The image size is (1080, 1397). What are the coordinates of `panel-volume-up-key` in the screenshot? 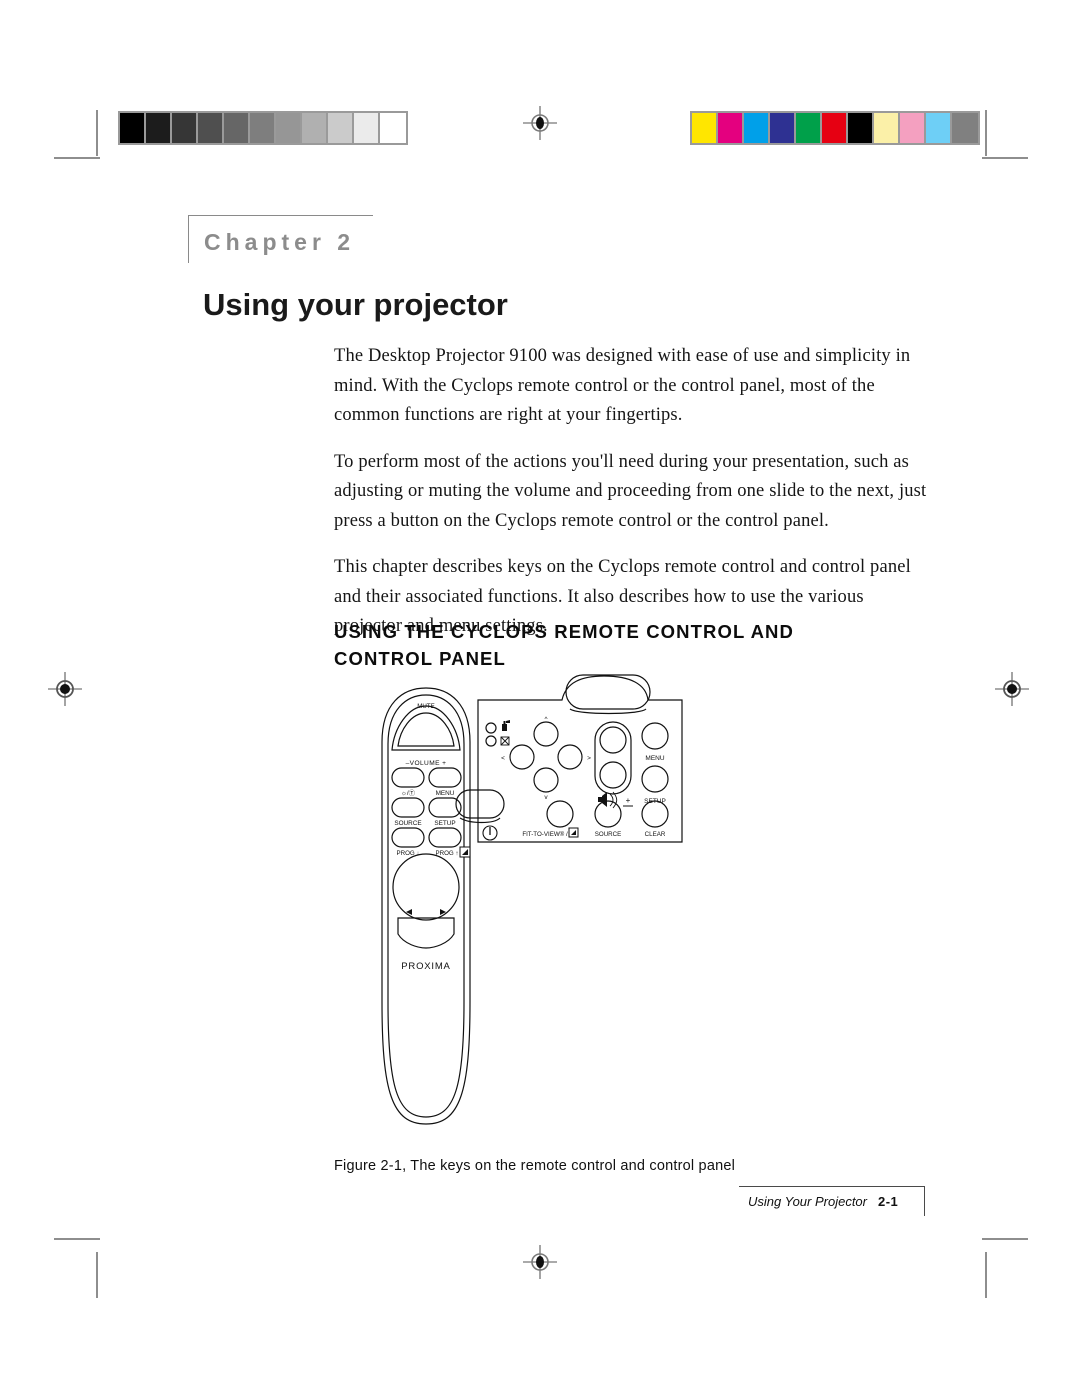 It's located at (613, 740).